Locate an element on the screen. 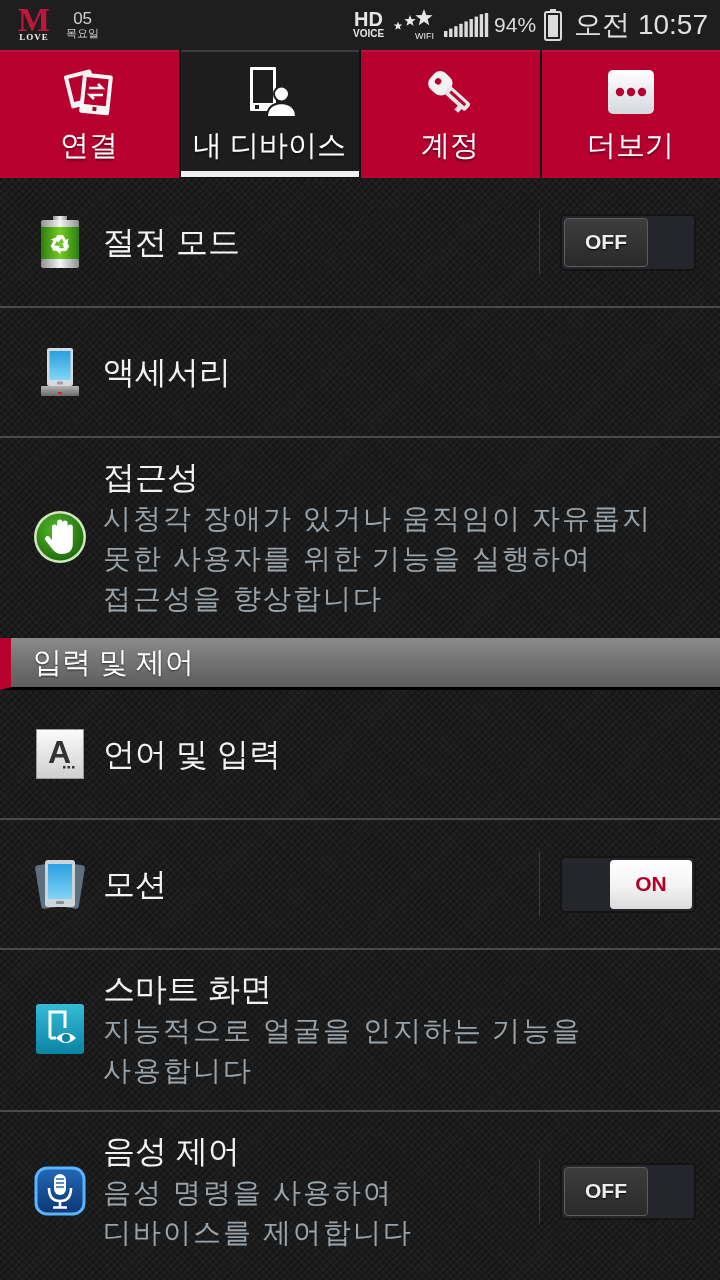 The image size is (720, 1280). setting-description: 지능적으로 얼굴을 인지하는 기능을 사용합니다 is located at coordinates (343, 1051).